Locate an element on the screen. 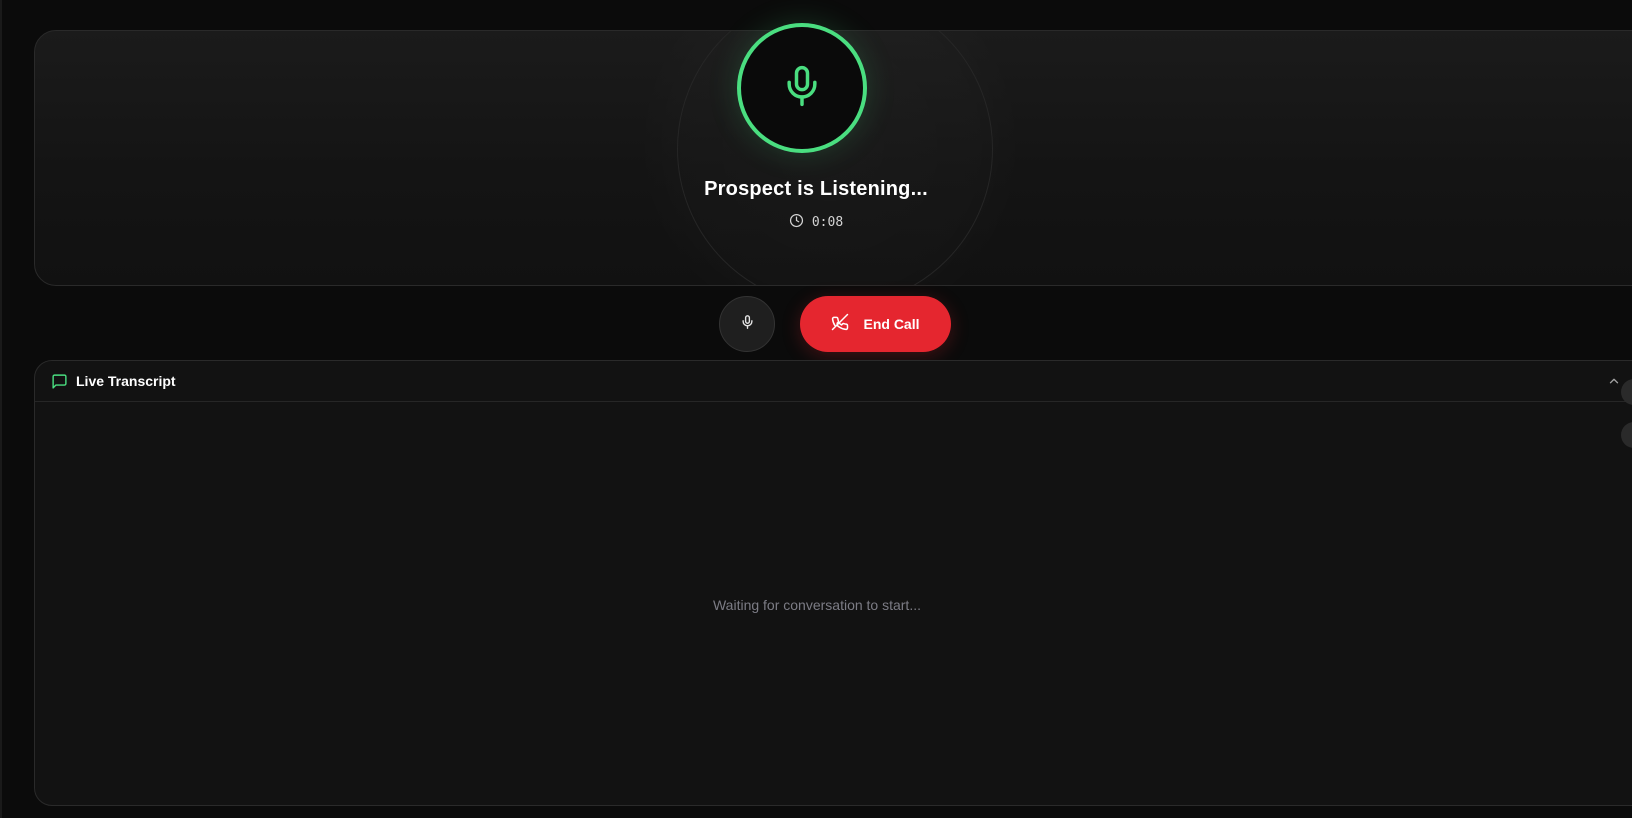 The width and height of the screenshot is (1632, 818). chevron-up-icon is located at coordinates (1614, 381).